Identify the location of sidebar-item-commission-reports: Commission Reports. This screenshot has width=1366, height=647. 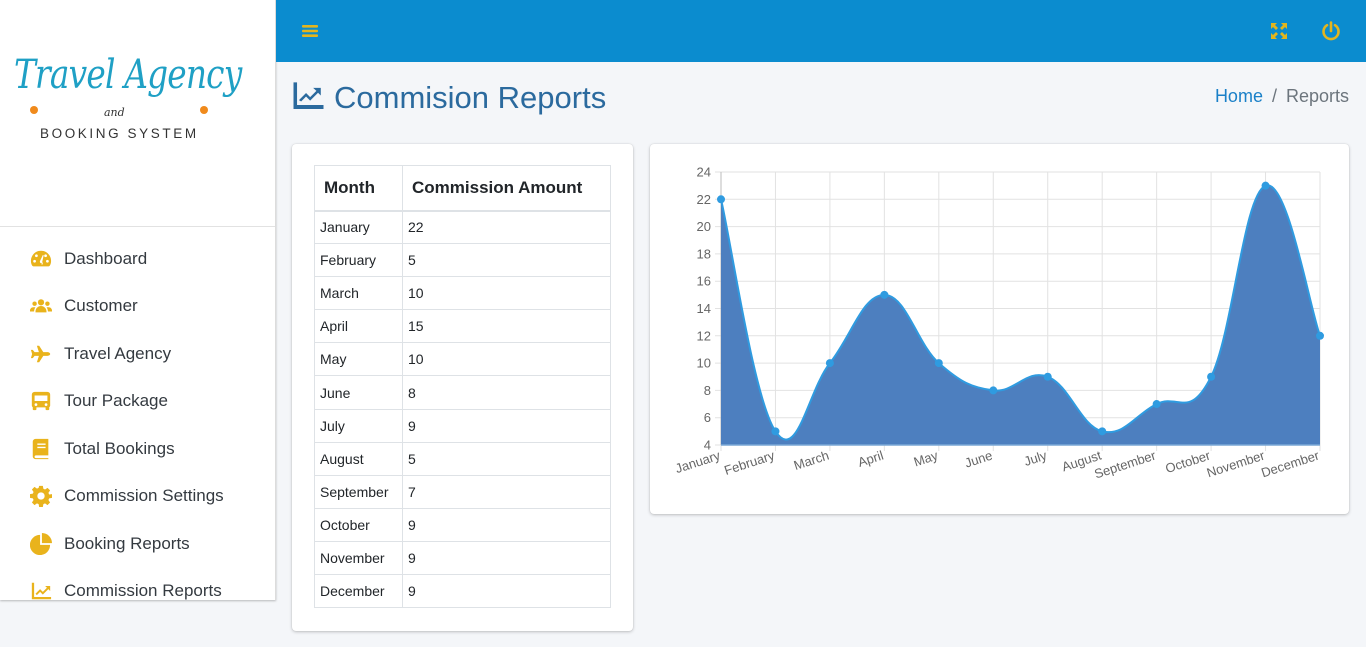
(137, 584).